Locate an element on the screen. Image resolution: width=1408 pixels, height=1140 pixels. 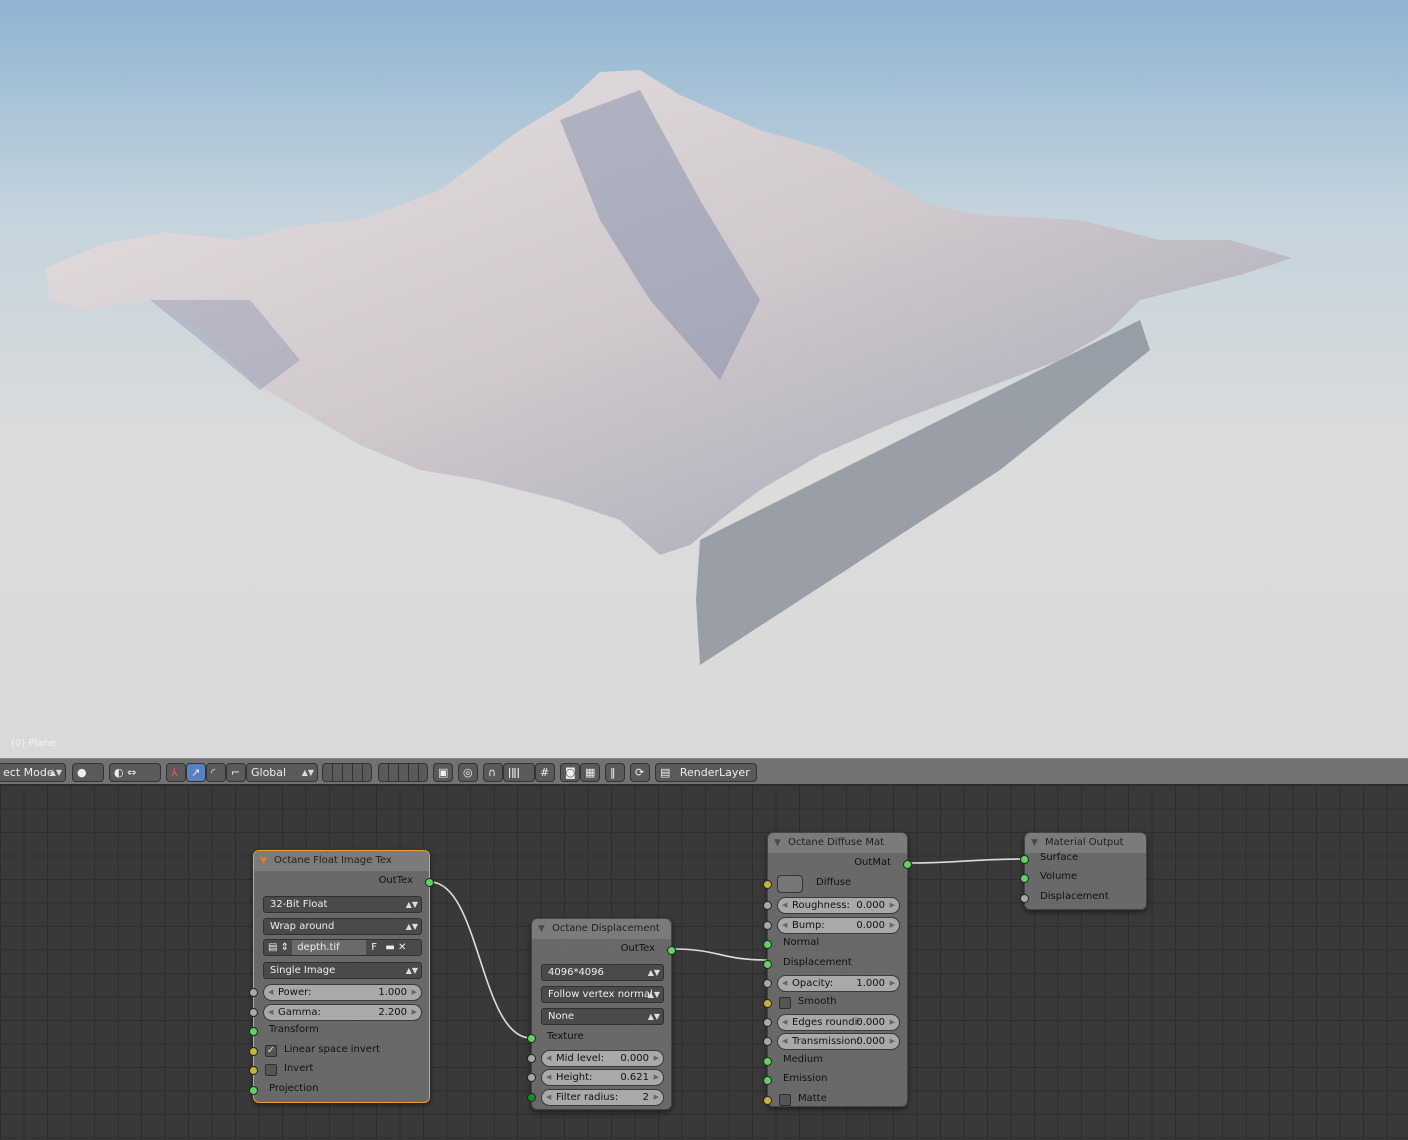
snap-grid-icon: # is located at coordinates (545, 772).